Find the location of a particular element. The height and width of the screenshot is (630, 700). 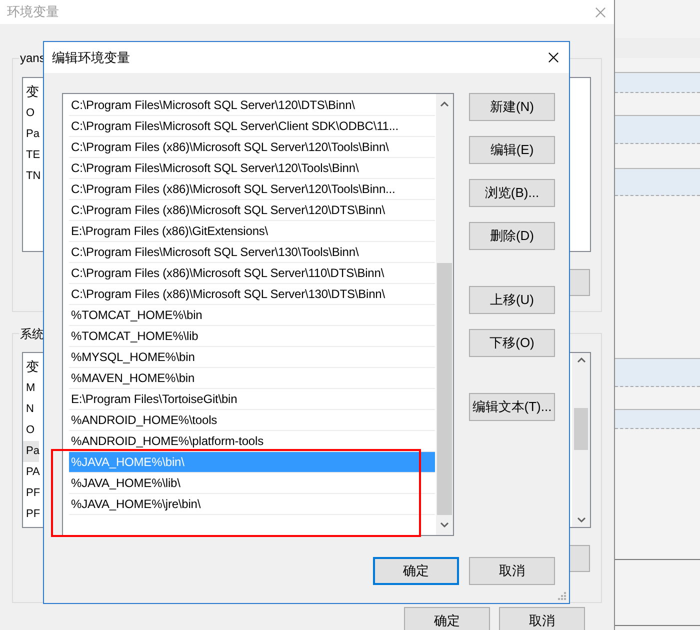

list-item: TE is located at coordinates (31, 155).